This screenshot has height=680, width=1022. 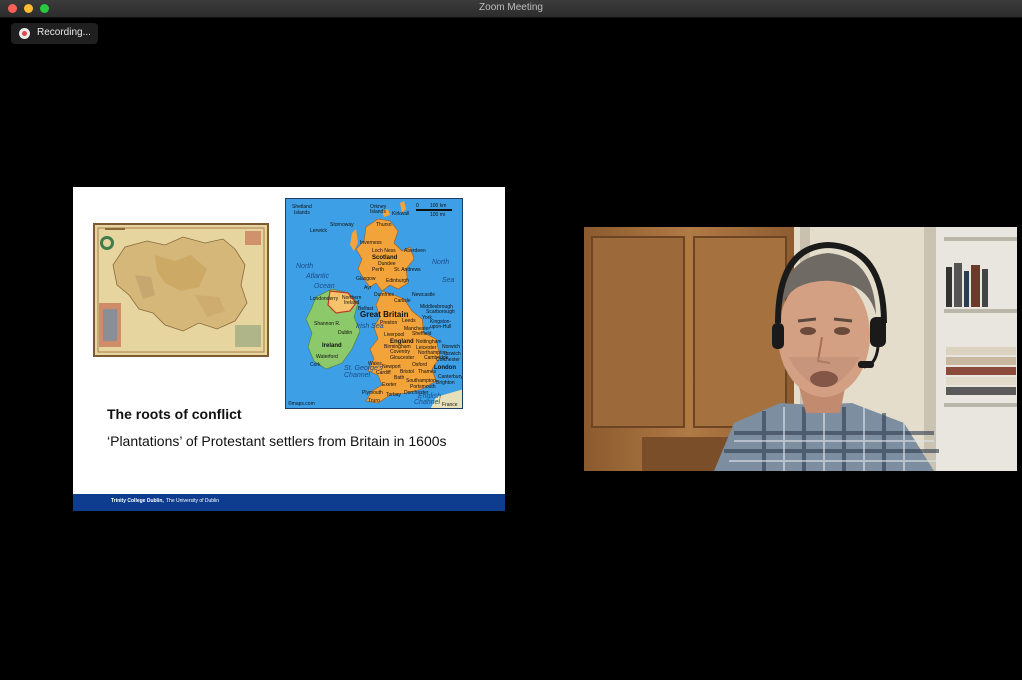 I want to click on map-label-ayr: Ayr, so click(x=368, y=288).